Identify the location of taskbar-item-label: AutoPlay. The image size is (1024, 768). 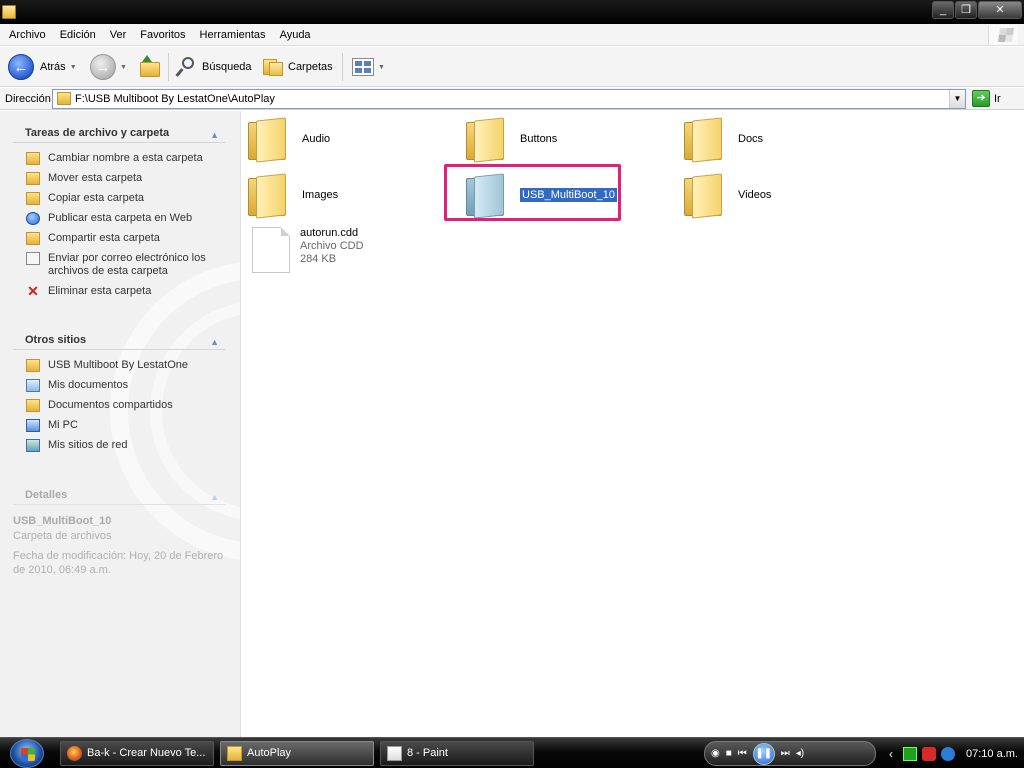
(269, 753).